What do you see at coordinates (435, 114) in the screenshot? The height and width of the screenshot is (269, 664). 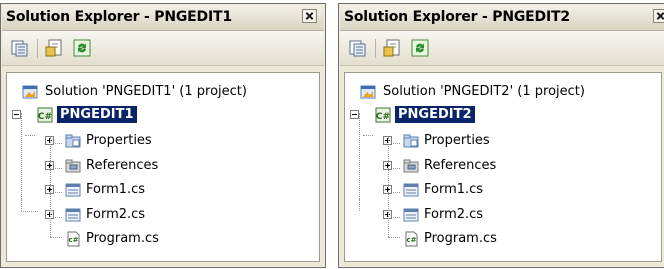 I see `project-label: PNGEDIT2` at bounding box center [435, 114].